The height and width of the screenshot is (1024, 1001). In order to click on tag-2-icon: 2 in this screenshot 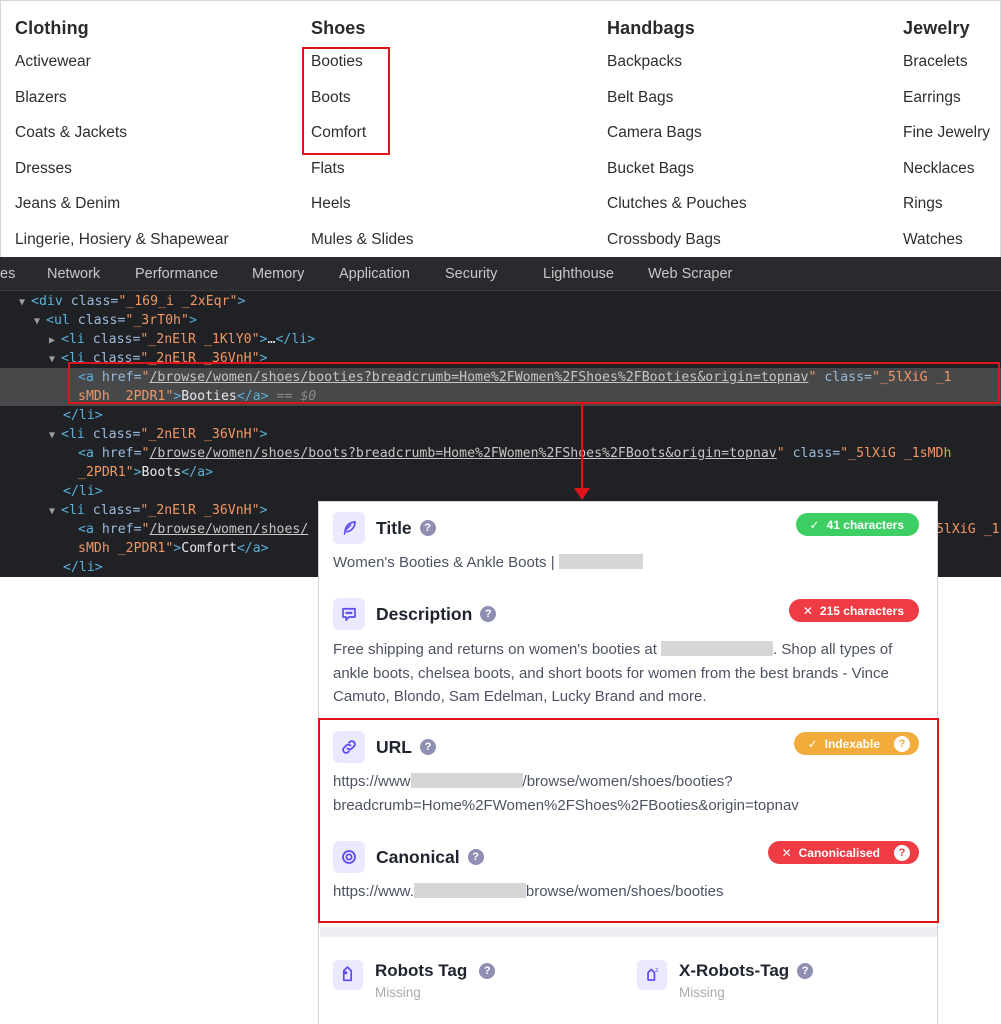, I will do `click(652, 975)`.